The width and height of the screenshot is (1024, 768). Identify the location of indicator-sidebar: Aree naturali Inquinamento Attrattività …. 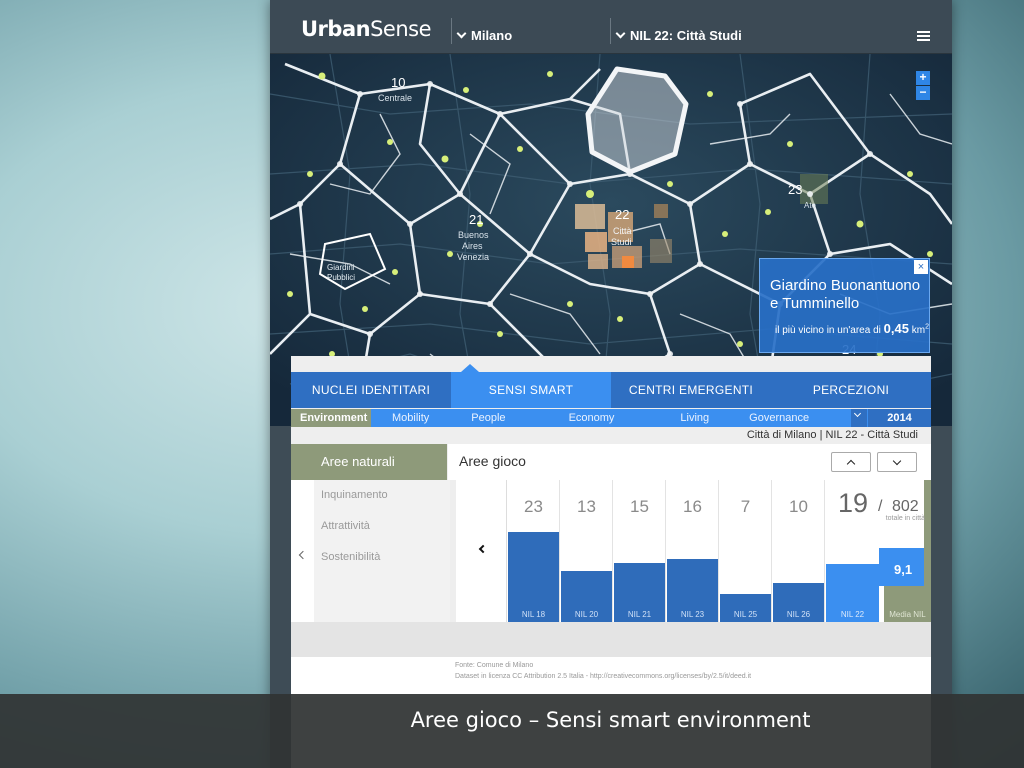
(370, 533).